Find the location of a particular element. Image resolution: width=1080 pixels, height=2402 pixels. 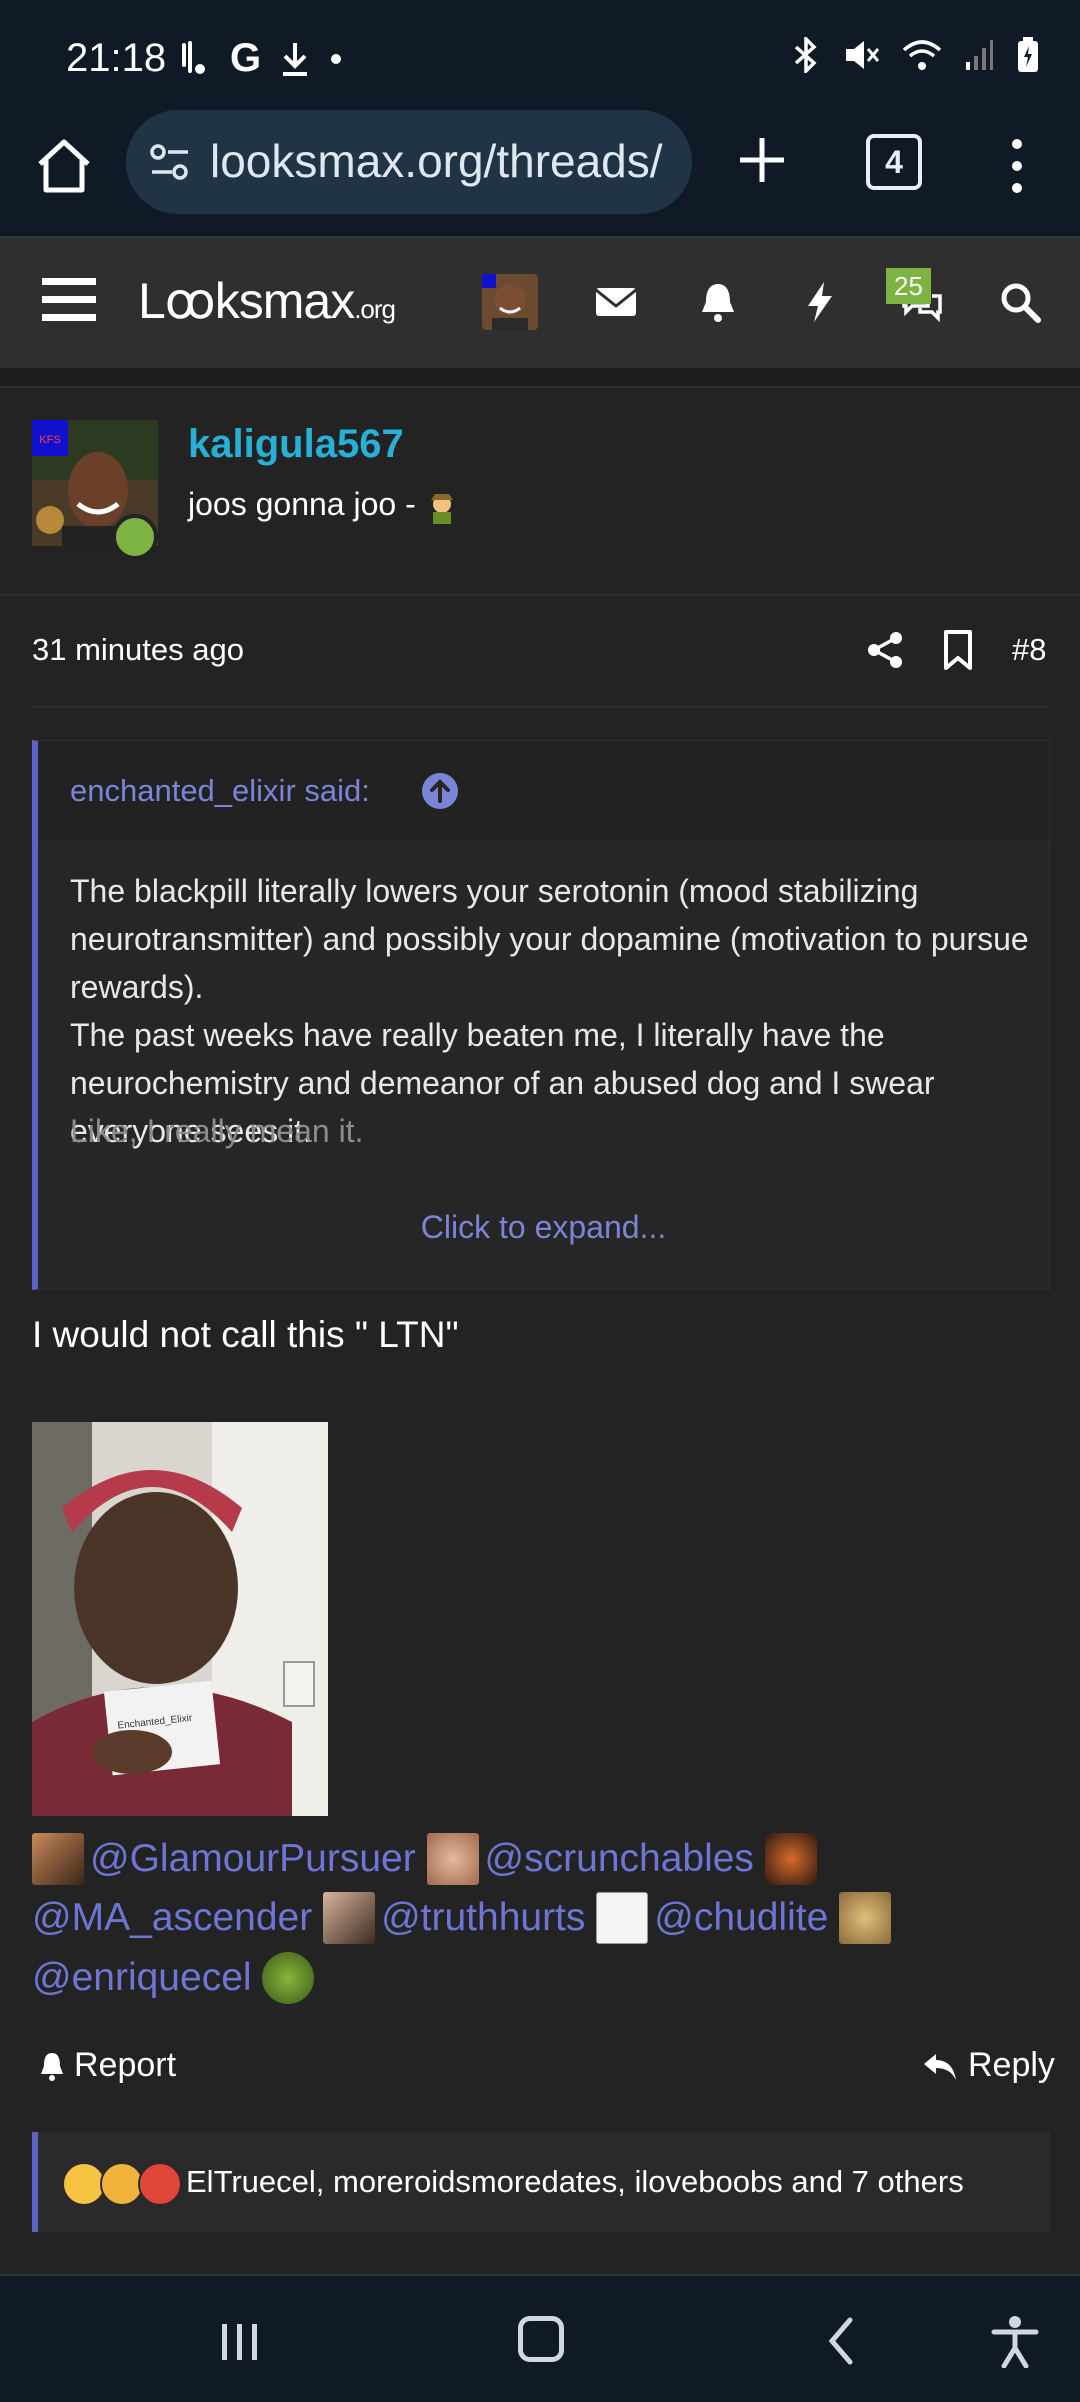

dot-icon is located at coordinates (336, 58).